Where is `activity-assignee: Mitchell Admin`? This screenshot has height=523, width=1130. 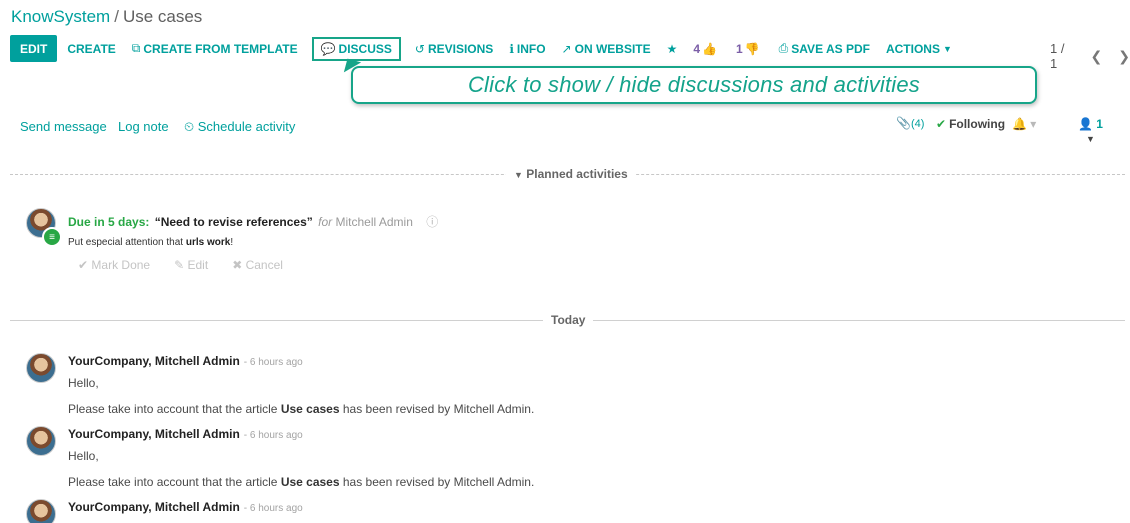 activity-assignee: Mitchell Admin is located at coordinates (374, 222).